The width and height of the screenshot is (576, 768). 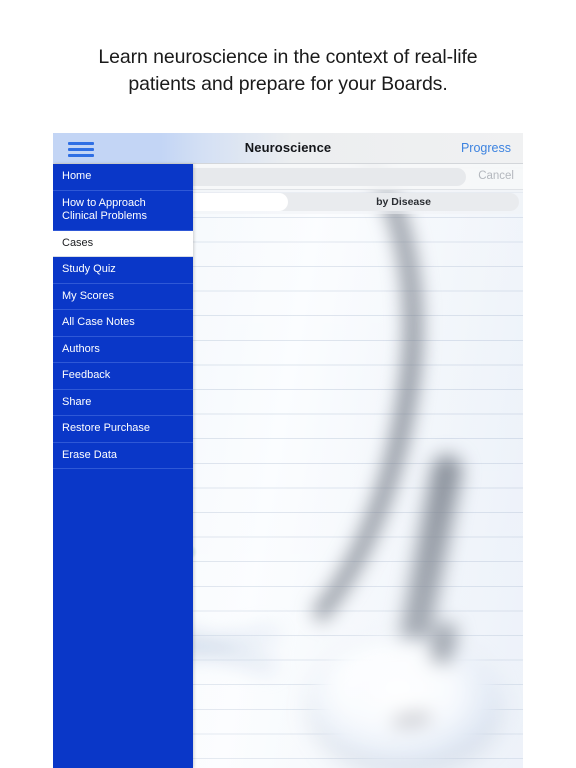 What do you see at coordinates (288, 84) in the screenshot?
I see `caption-line-2: patients and prepare for your Boards.` at bounding box center [288, 84].